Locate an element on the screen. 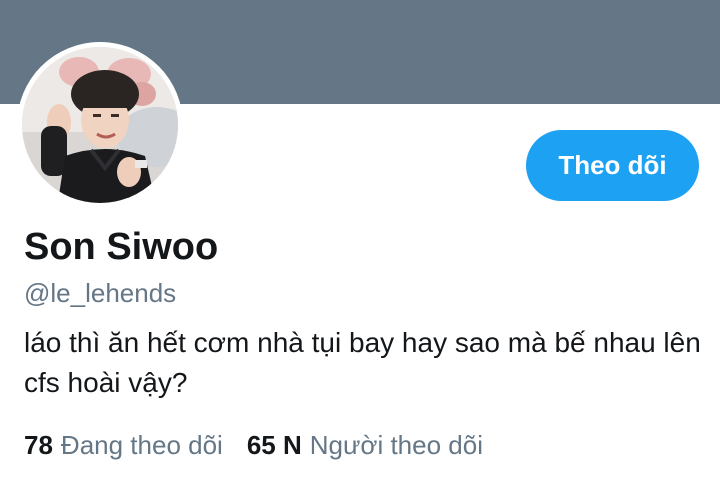  profile-avatar is located at coordinates (100, 125).